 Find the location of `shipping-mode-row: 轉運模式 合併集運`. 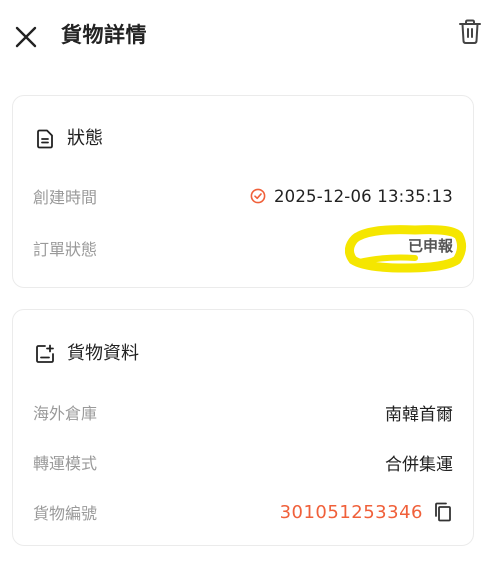

shipping-mode-row: 轉運模式 合併集運 is located at coordinates (243, 462).